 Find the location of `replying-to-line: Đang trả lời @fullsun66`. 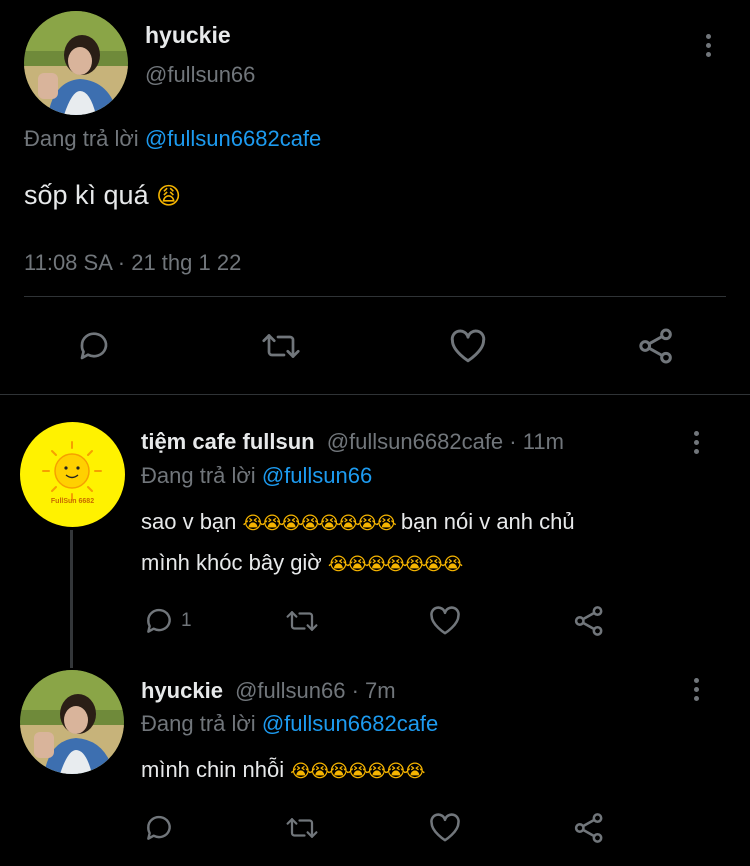

replying-to-line: Đang trả lời @fullsun66 is located at coordinates (256, 476).